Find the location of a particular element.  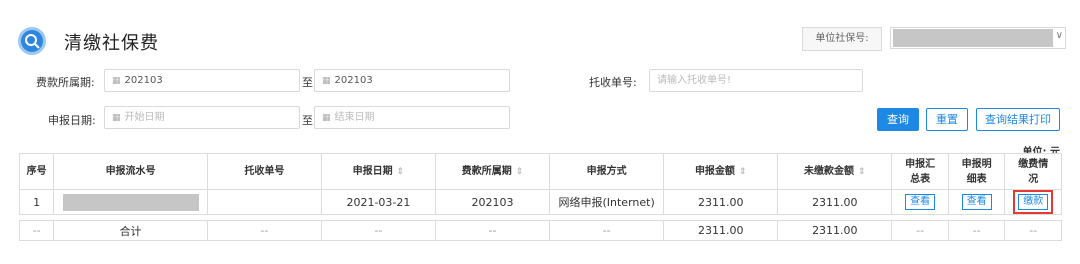

header-amount: 申报金额 ⇕ is located at coordinates (721, 171).